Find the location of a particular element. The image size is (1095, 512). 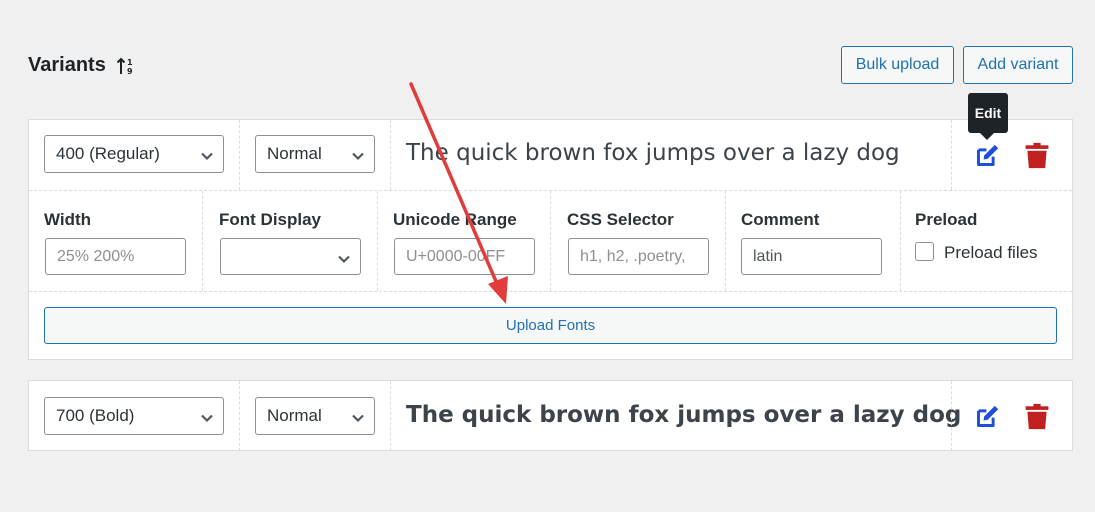

font-display-label: Font Display is located at coordinates (270, 219).